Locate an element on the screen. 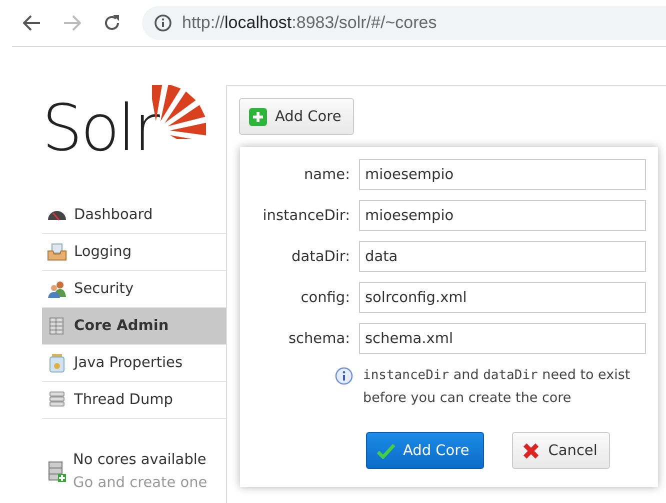  inbox-icon is located at coordinates (57, 252).